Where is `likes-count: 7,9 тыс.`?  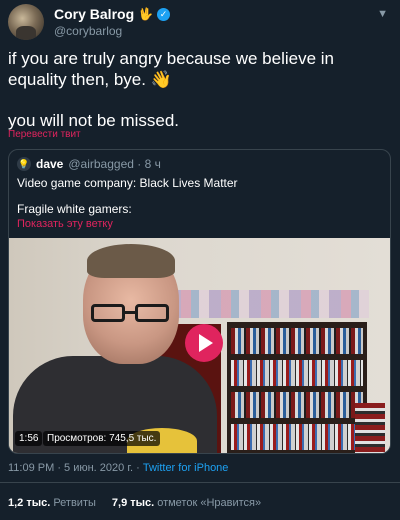
likes-count: 7,9 тыс. is located at coordinates (133, 503).